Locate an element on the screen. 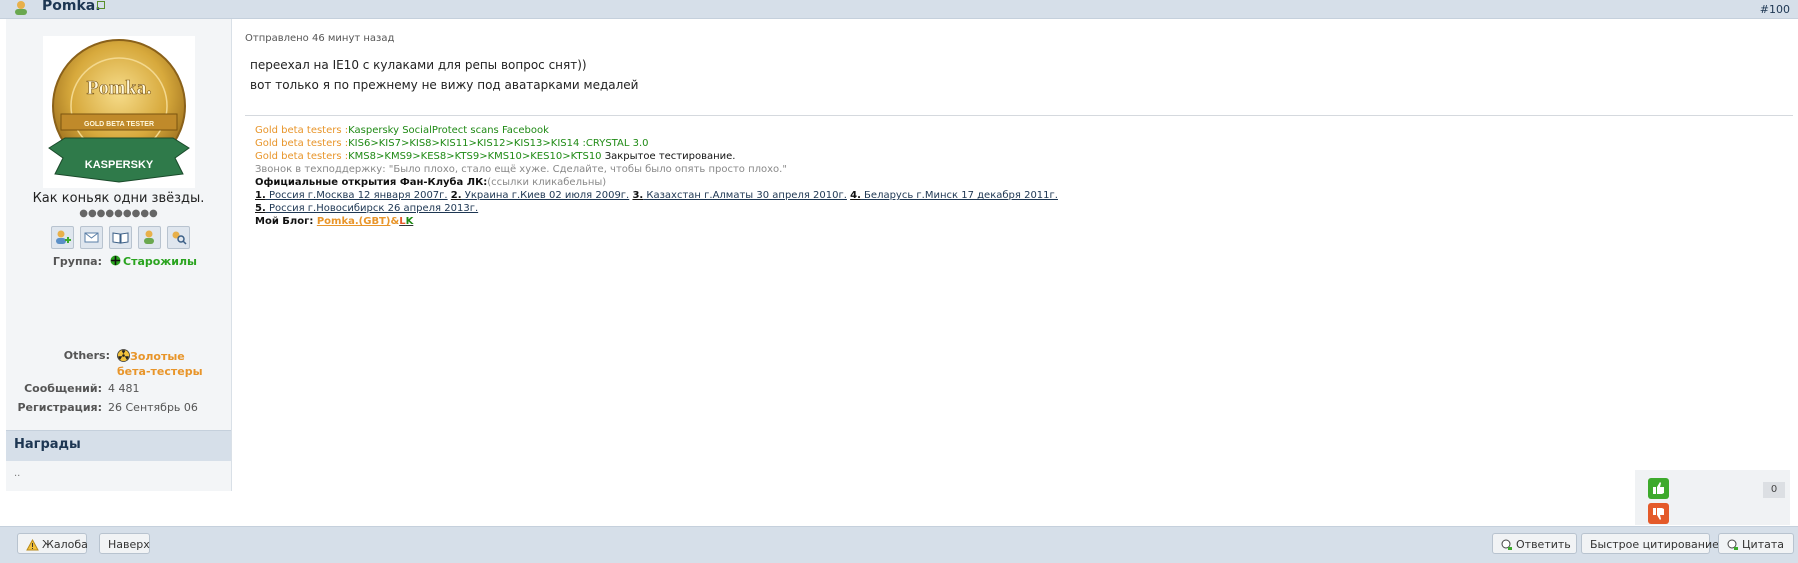  blog-label: Мой Блог: is located at coordinates (286, 221).